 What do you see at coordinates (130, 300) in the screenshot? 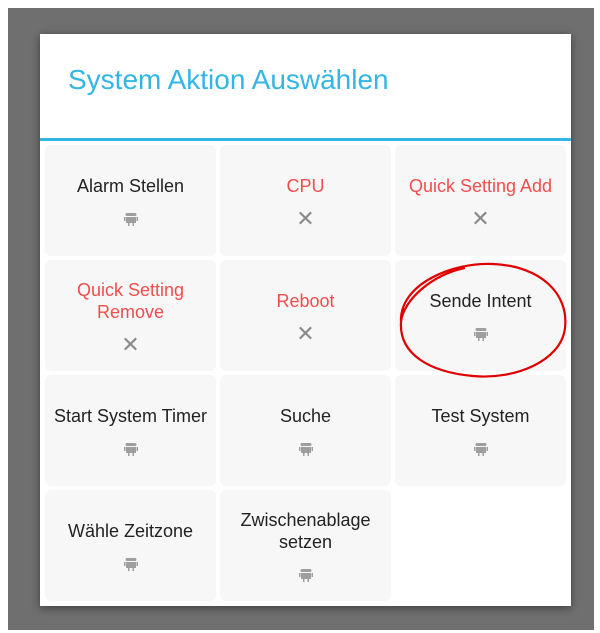
I see `action-label: Quick Setting Remove` at bounding box center [130, 300].